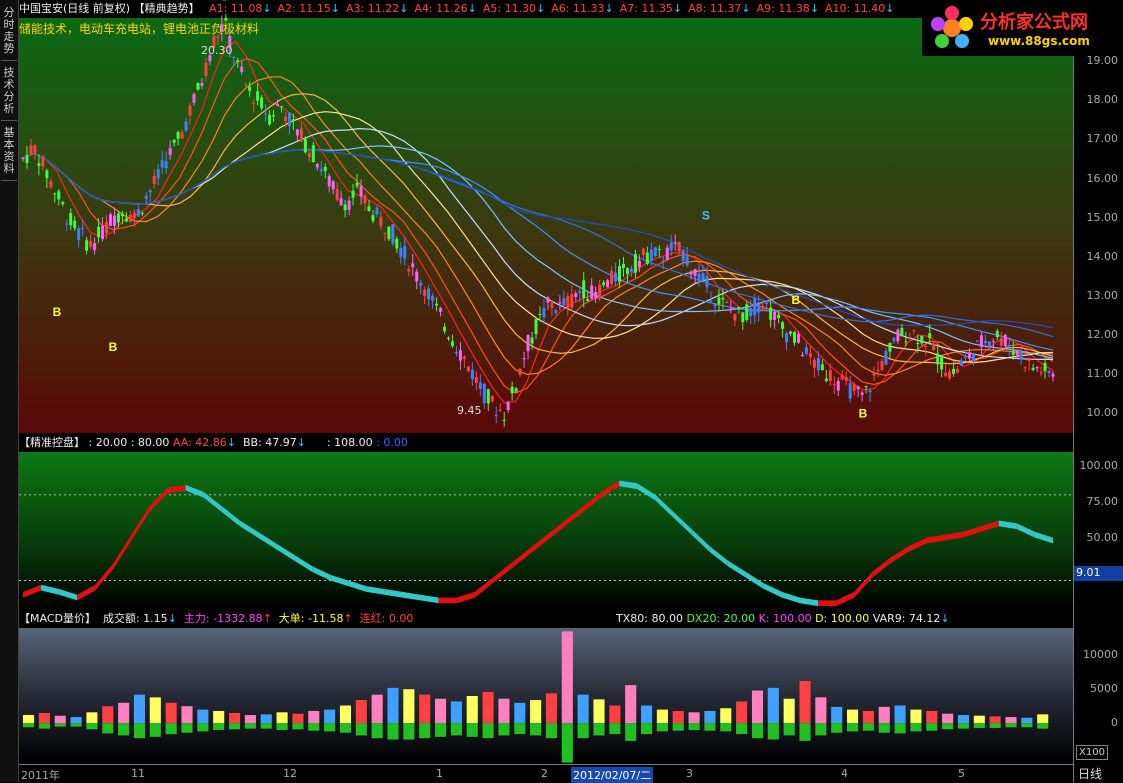 This screenshot has width=1123, height=783. What do you see at coordinates (113, 347) in the screenshot?
I see `signal-buy-2: B` at bounding box center [113, 347].